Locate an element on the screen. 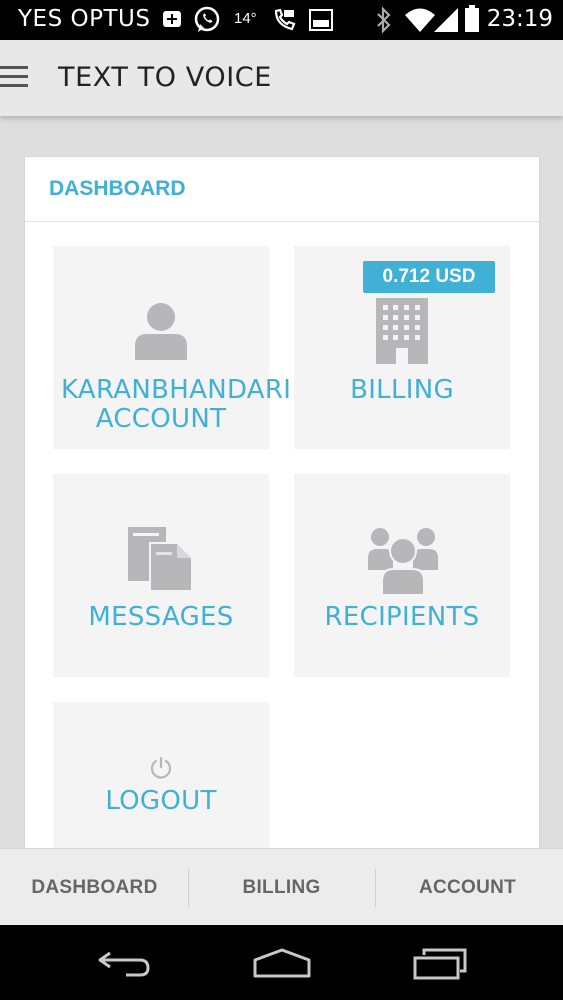 Image resolution: width=563 pixels, height=1000 pixels. nav-billing: BILLING is located at coordinates (281, 887).